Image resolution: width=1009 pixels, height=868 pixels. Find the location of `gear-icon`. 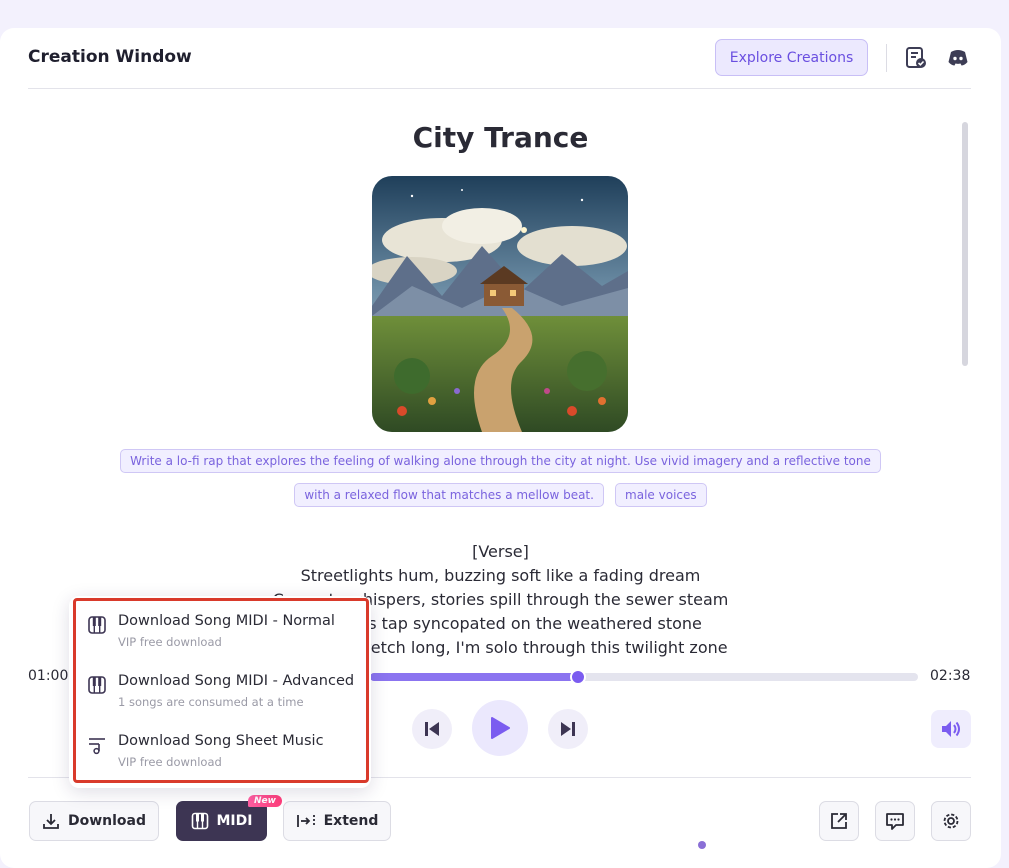

gear-icon is located at coordinates (951, 821).